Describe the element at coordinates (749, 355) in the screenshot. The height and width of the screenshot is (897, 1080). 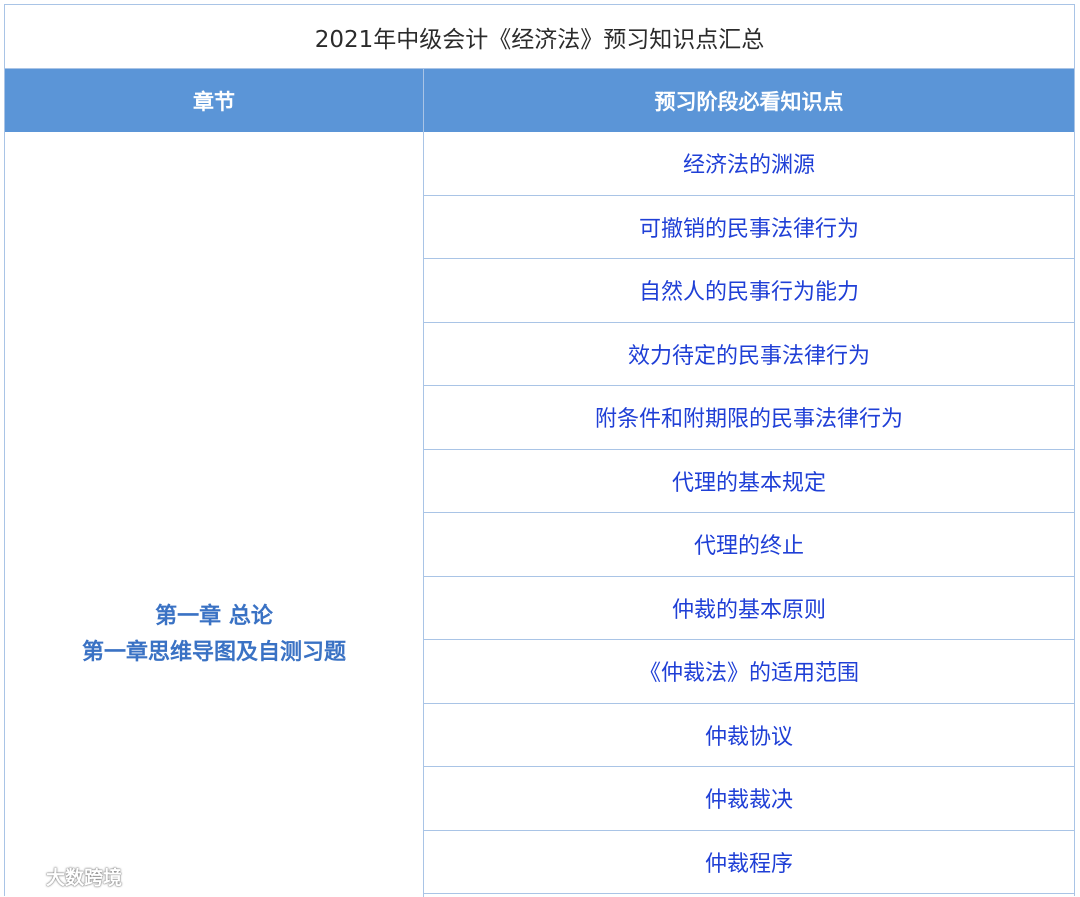
I see `knowledge-point-link: 效力待定的民事法律行为` at that location.